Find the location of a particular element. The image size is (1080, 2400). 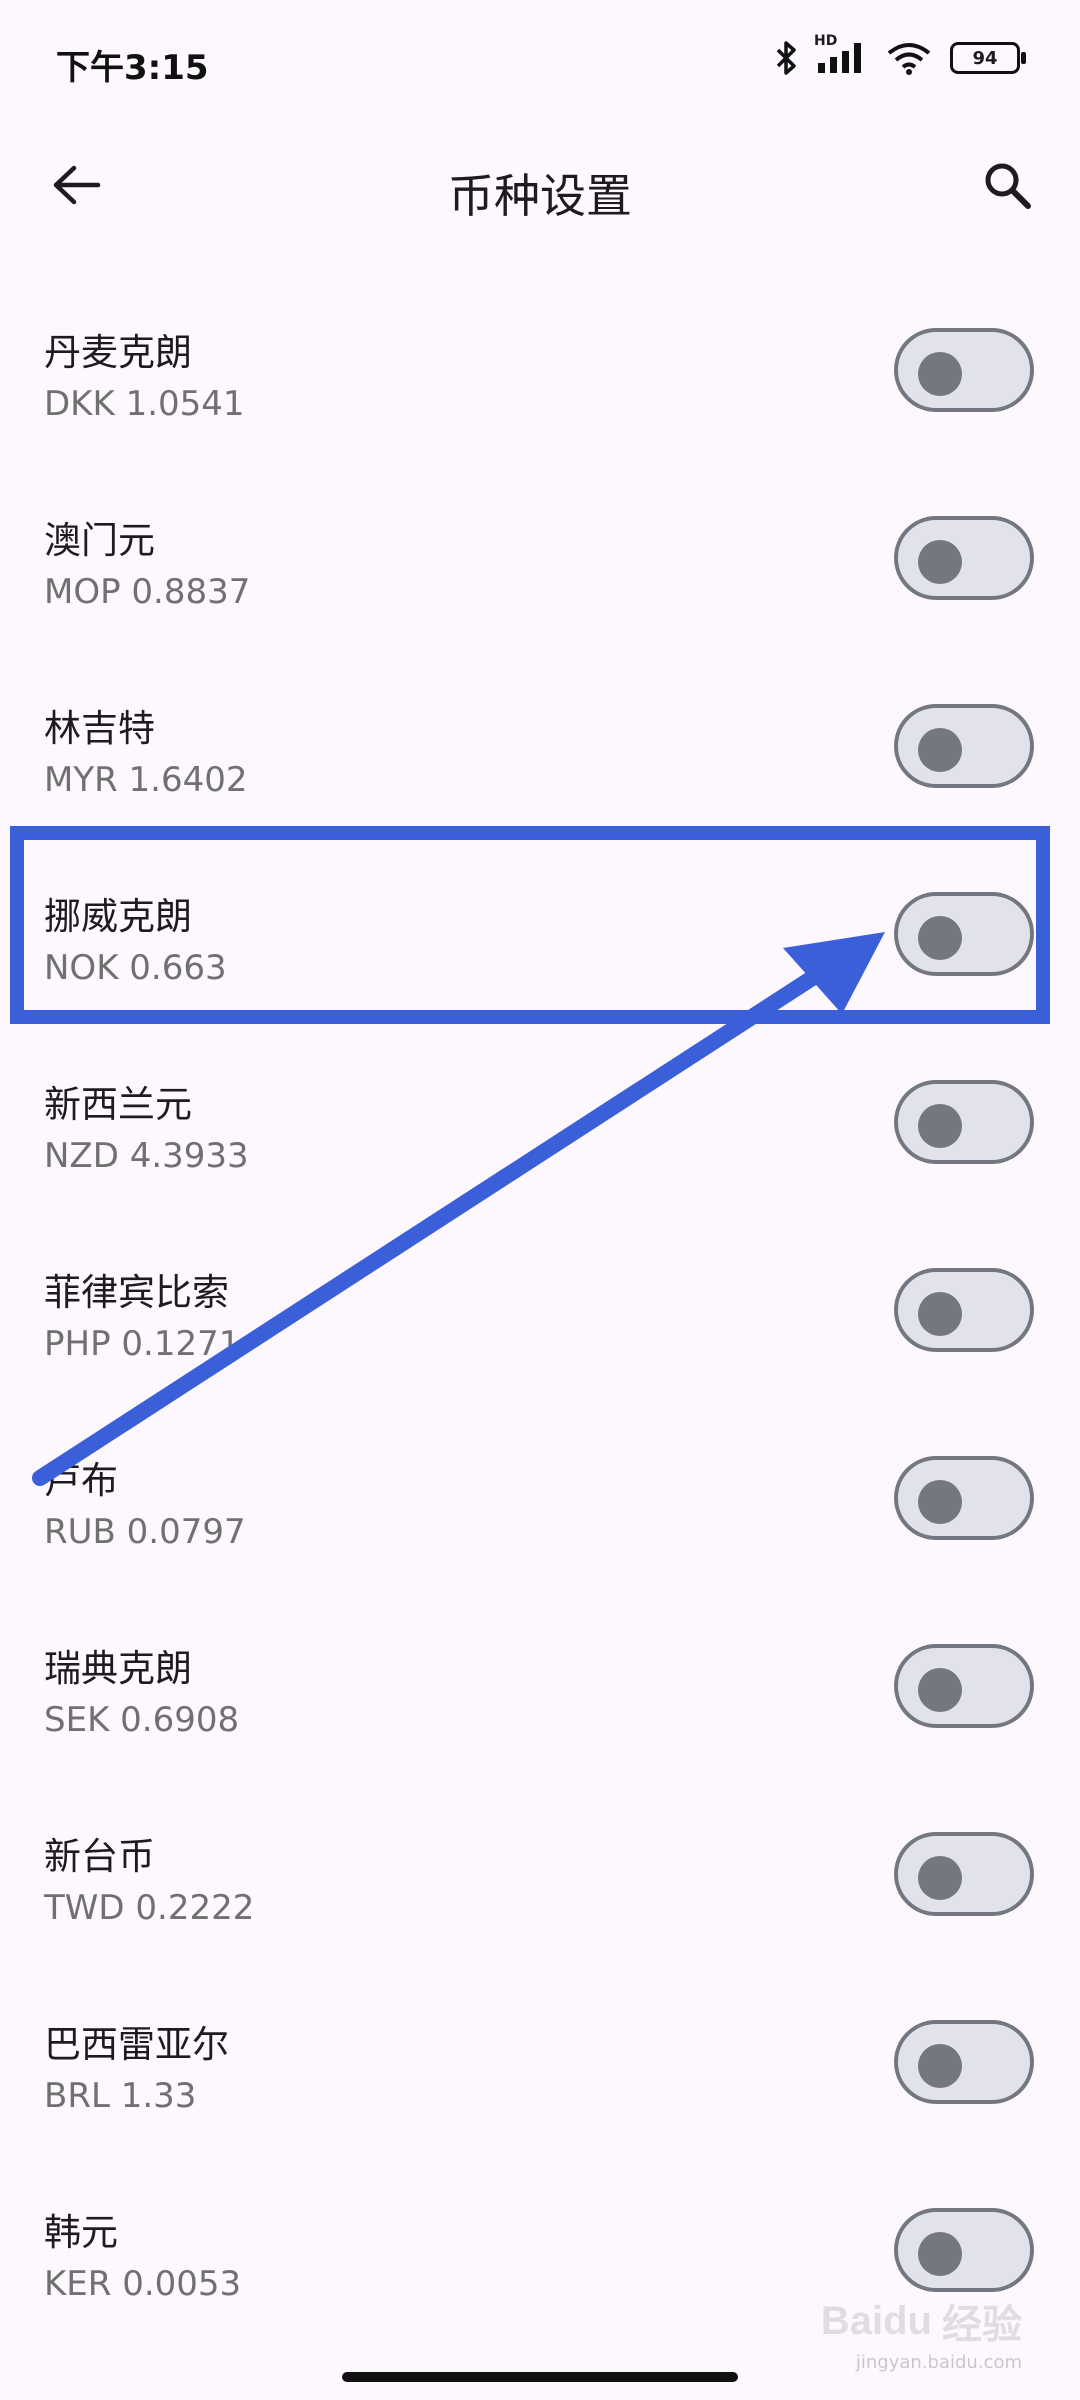

search-button is located at coordinates (1007, 187).